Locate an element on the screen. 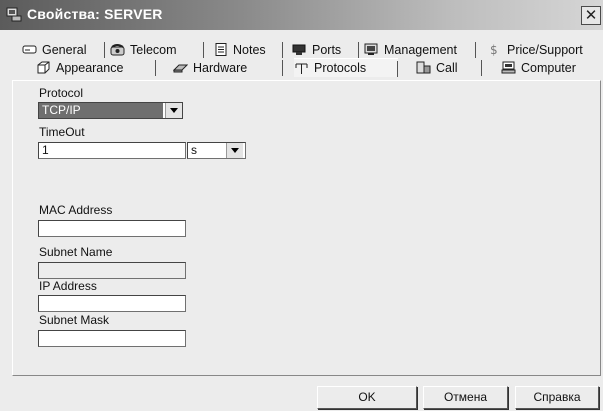 This screenshot has height=411, width=603. protocol-select-value: TCP/IP is located at coordinates (101, 110).